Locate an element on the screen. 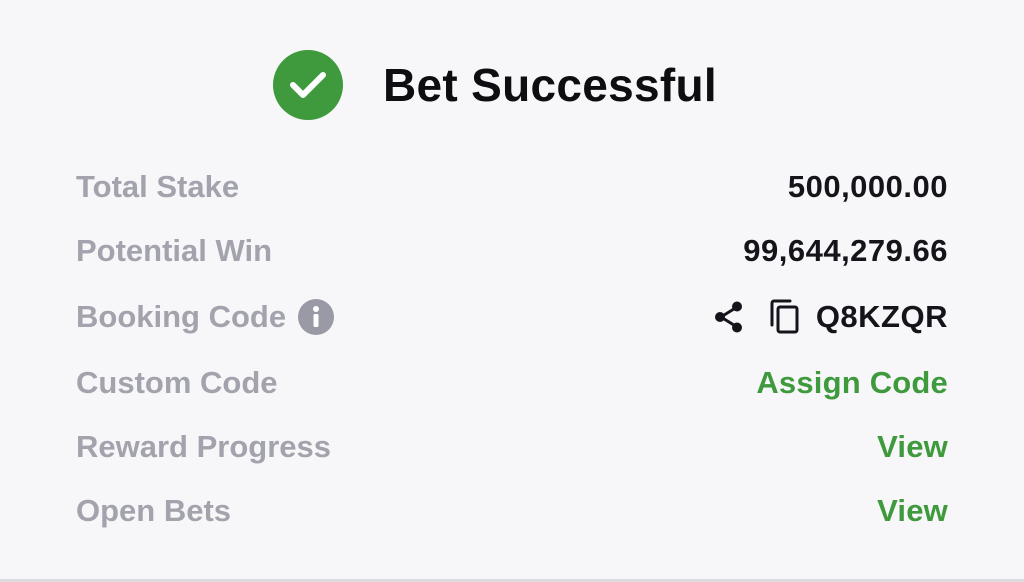  booking-code-value-group: Q8KZQR is located at coordinates (830, 317).